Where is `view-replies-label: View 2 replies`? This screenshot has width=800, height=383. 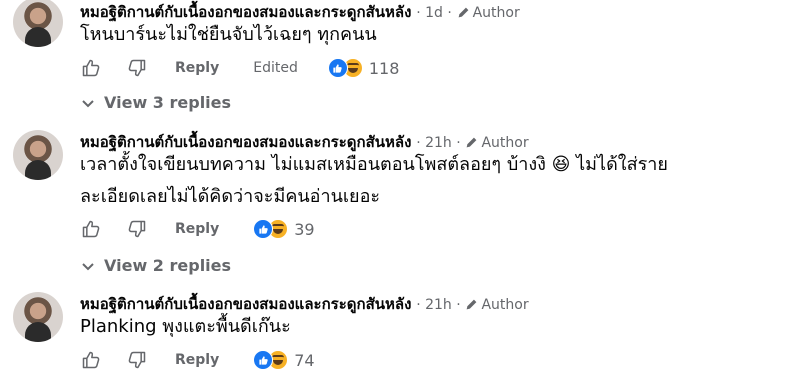 view-replies-label: View 2 replies is located at coordinates (168, 265).